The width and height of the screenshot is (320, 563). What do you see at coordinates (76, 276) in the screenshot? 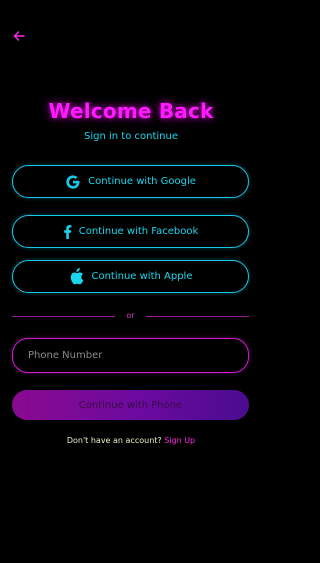
I see `apple-icon` at bounding box center [76, 276].